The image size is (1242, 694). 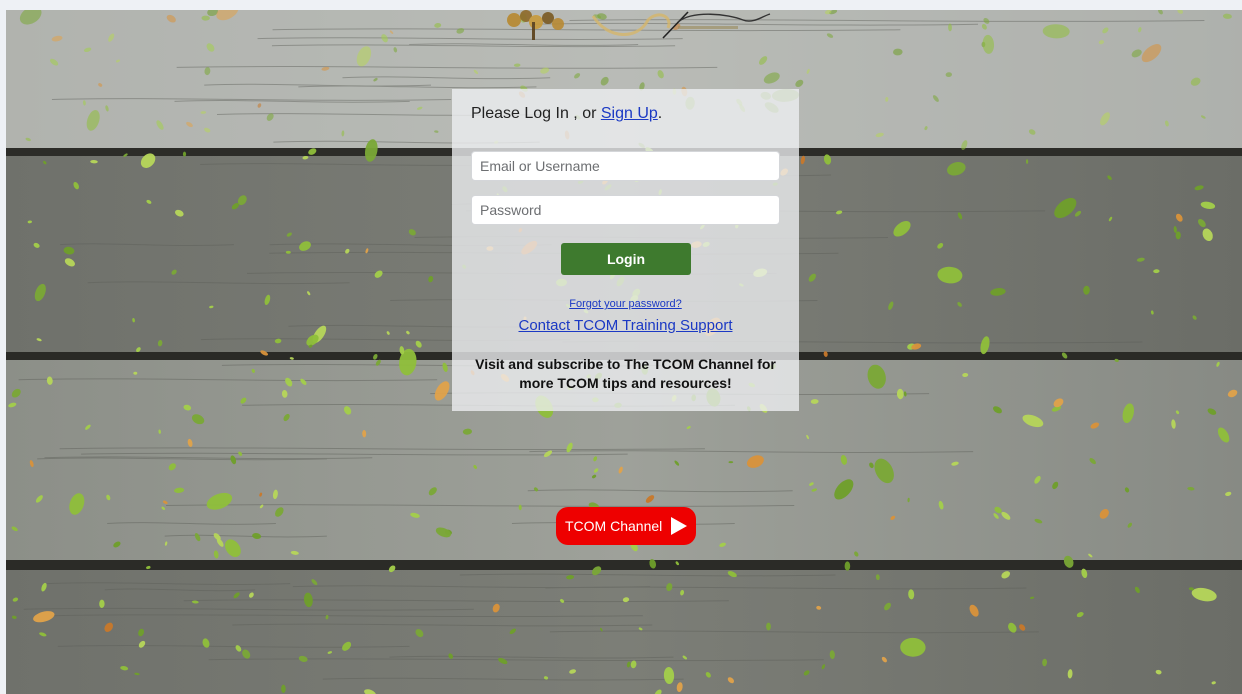 I want to click on login-prompt-text: Please Log In , or, so click(x=536, y=113).